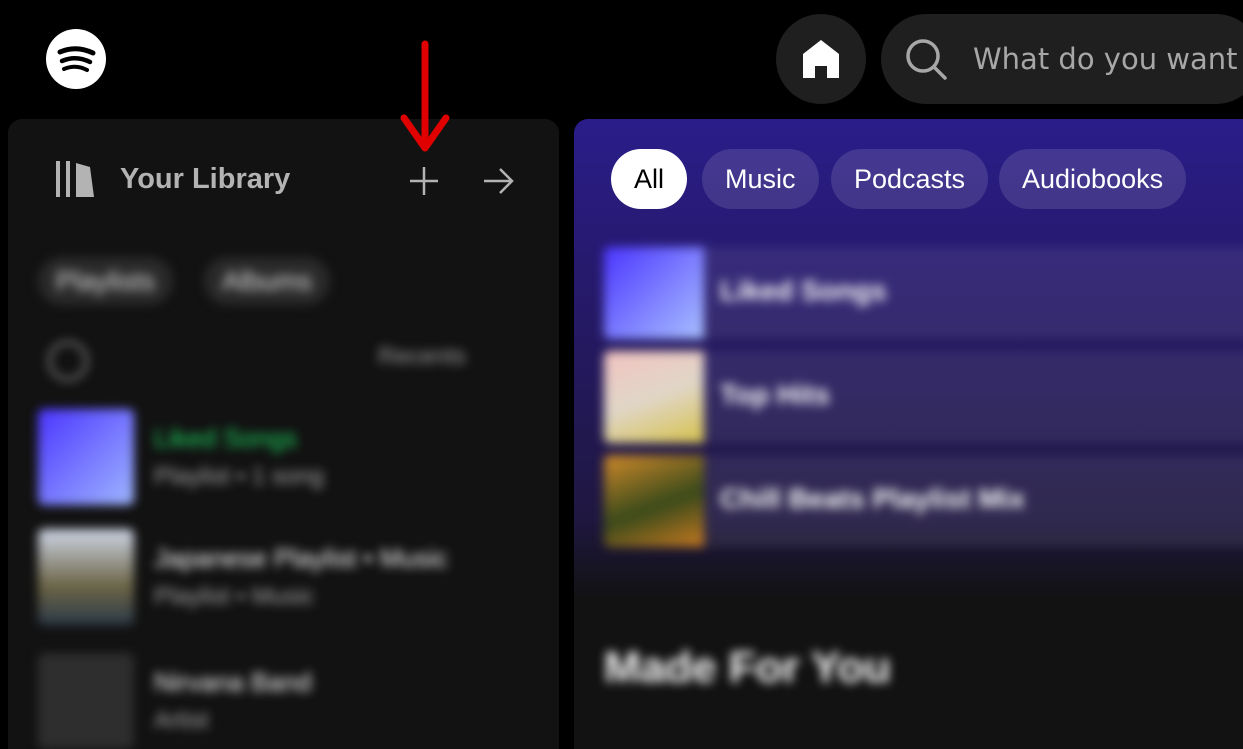  I want to click on library-item: Nirvana Band Artist, so click(285, 701).